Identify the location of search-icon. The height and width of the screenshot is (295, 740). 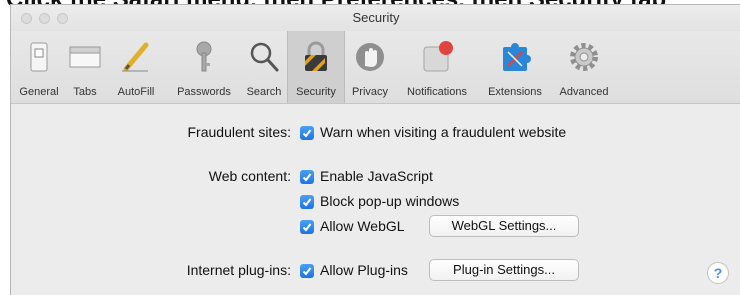
(264, 57).